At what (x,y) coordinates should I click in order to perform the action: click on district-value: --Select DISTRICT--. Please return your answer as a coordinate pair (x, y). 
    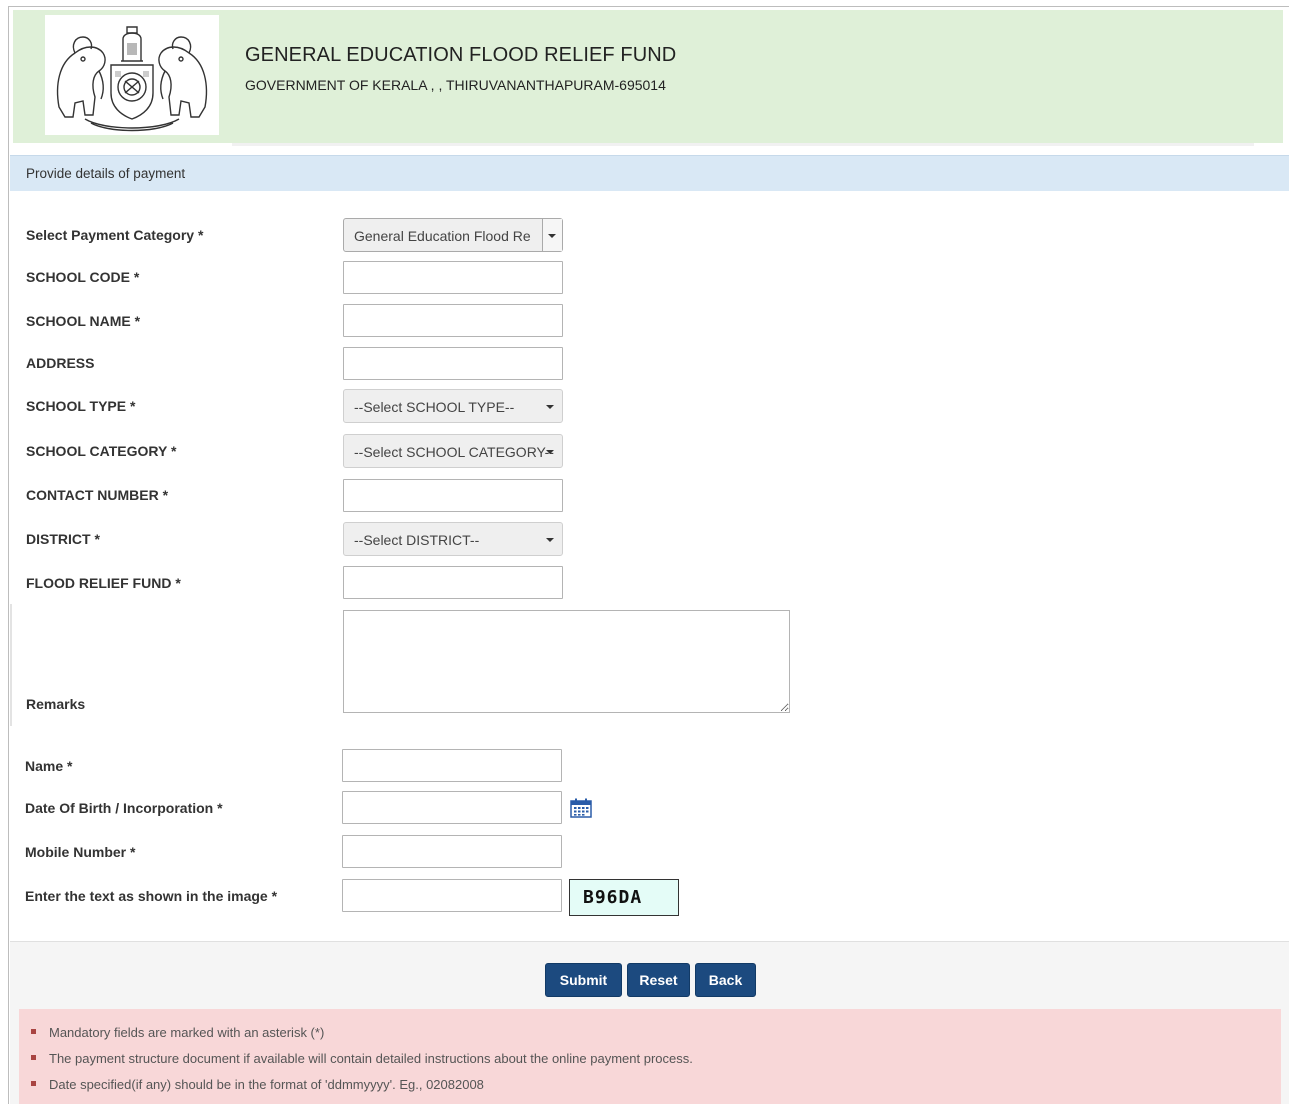
    Looking at the image, I should click on (417, 540).